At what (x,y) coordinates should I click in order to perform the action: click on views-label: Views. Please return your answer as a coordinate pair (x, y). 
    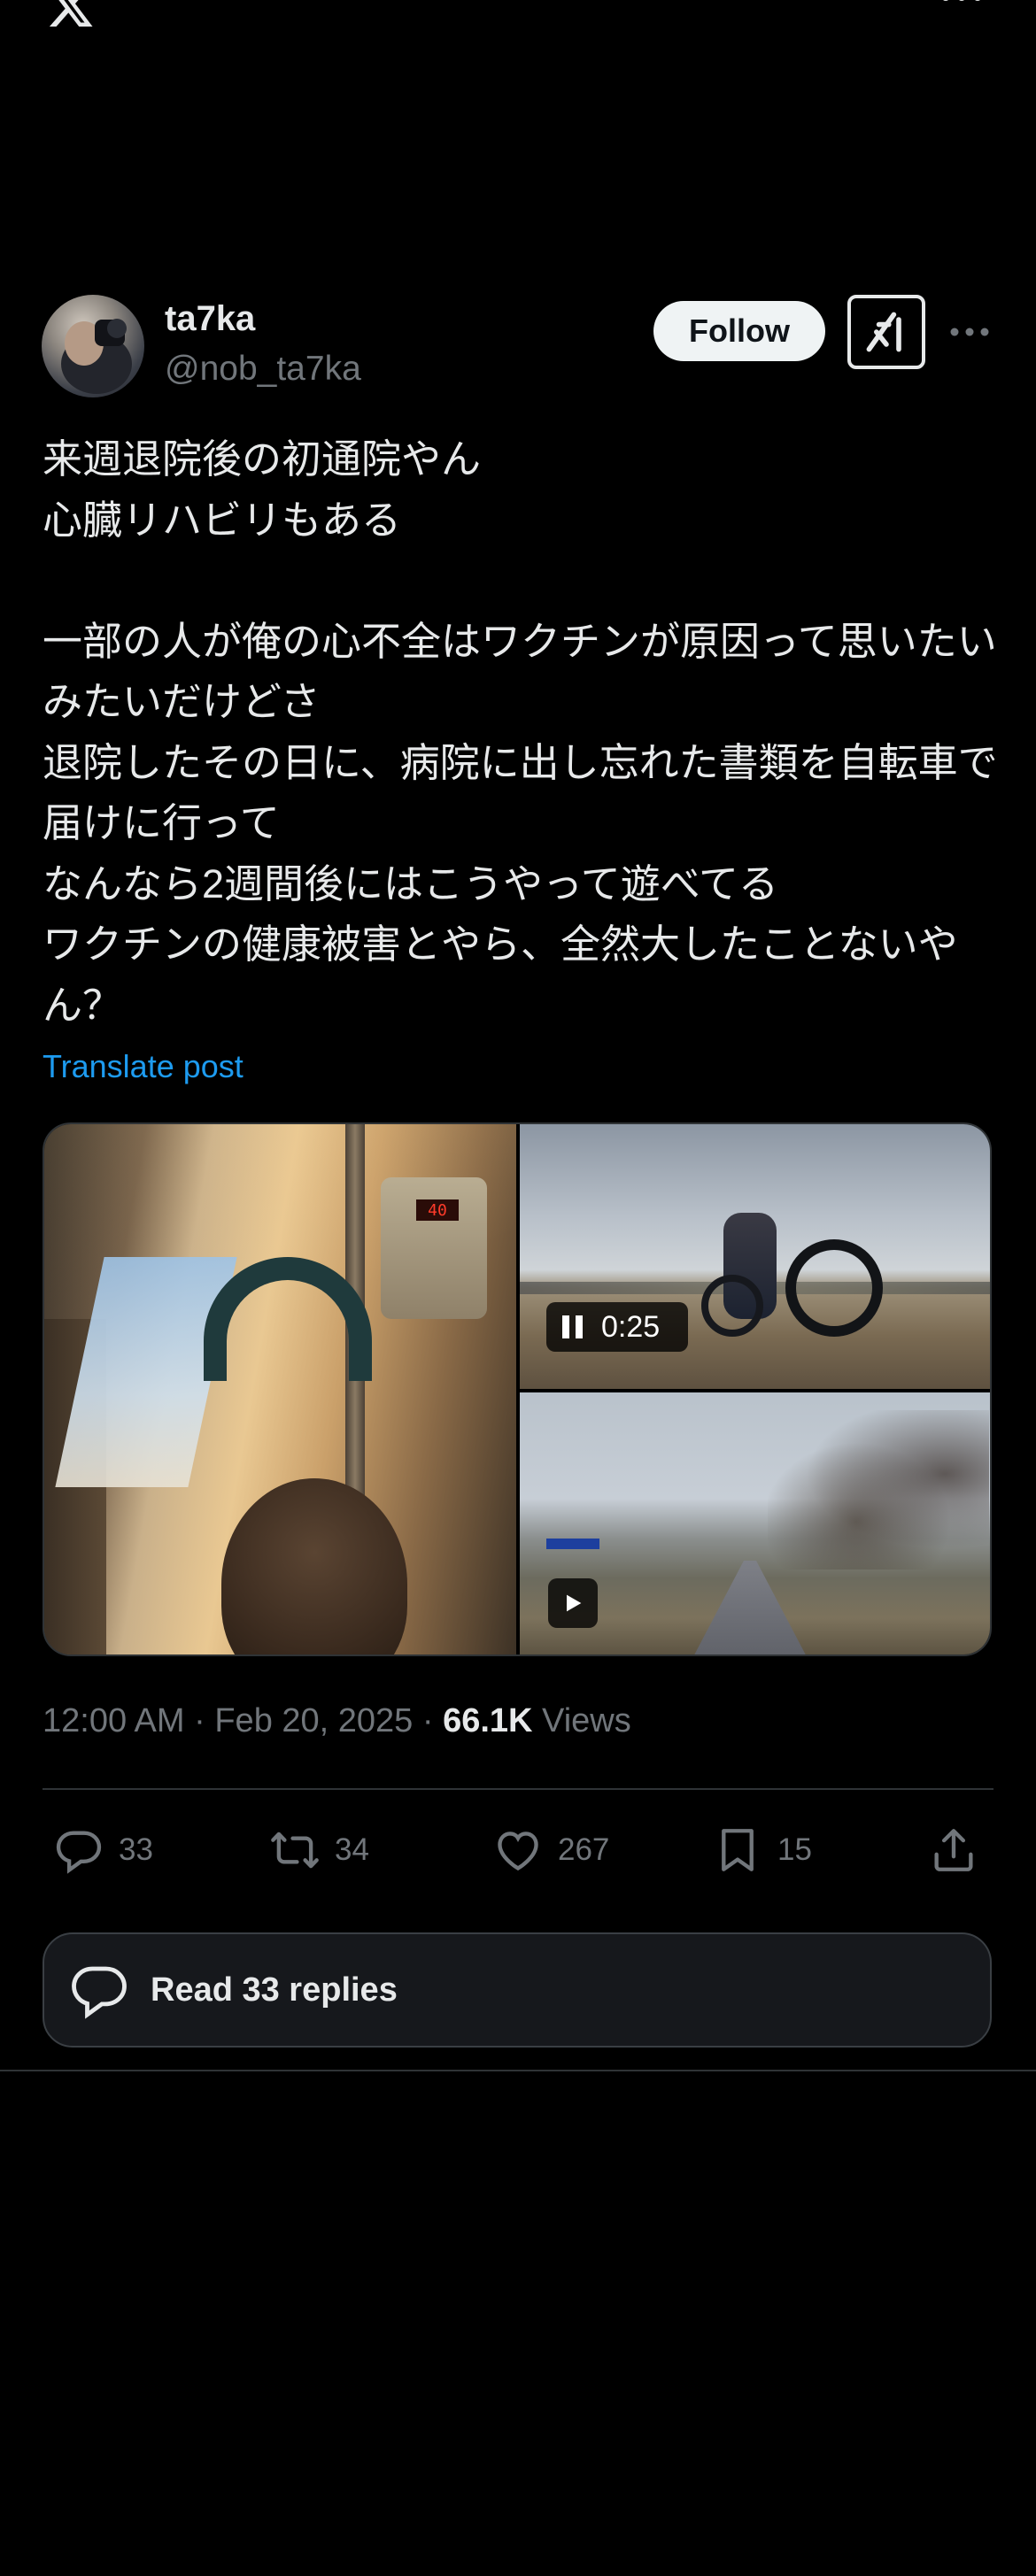
    Looking at the image, I should click on (581, 1720).